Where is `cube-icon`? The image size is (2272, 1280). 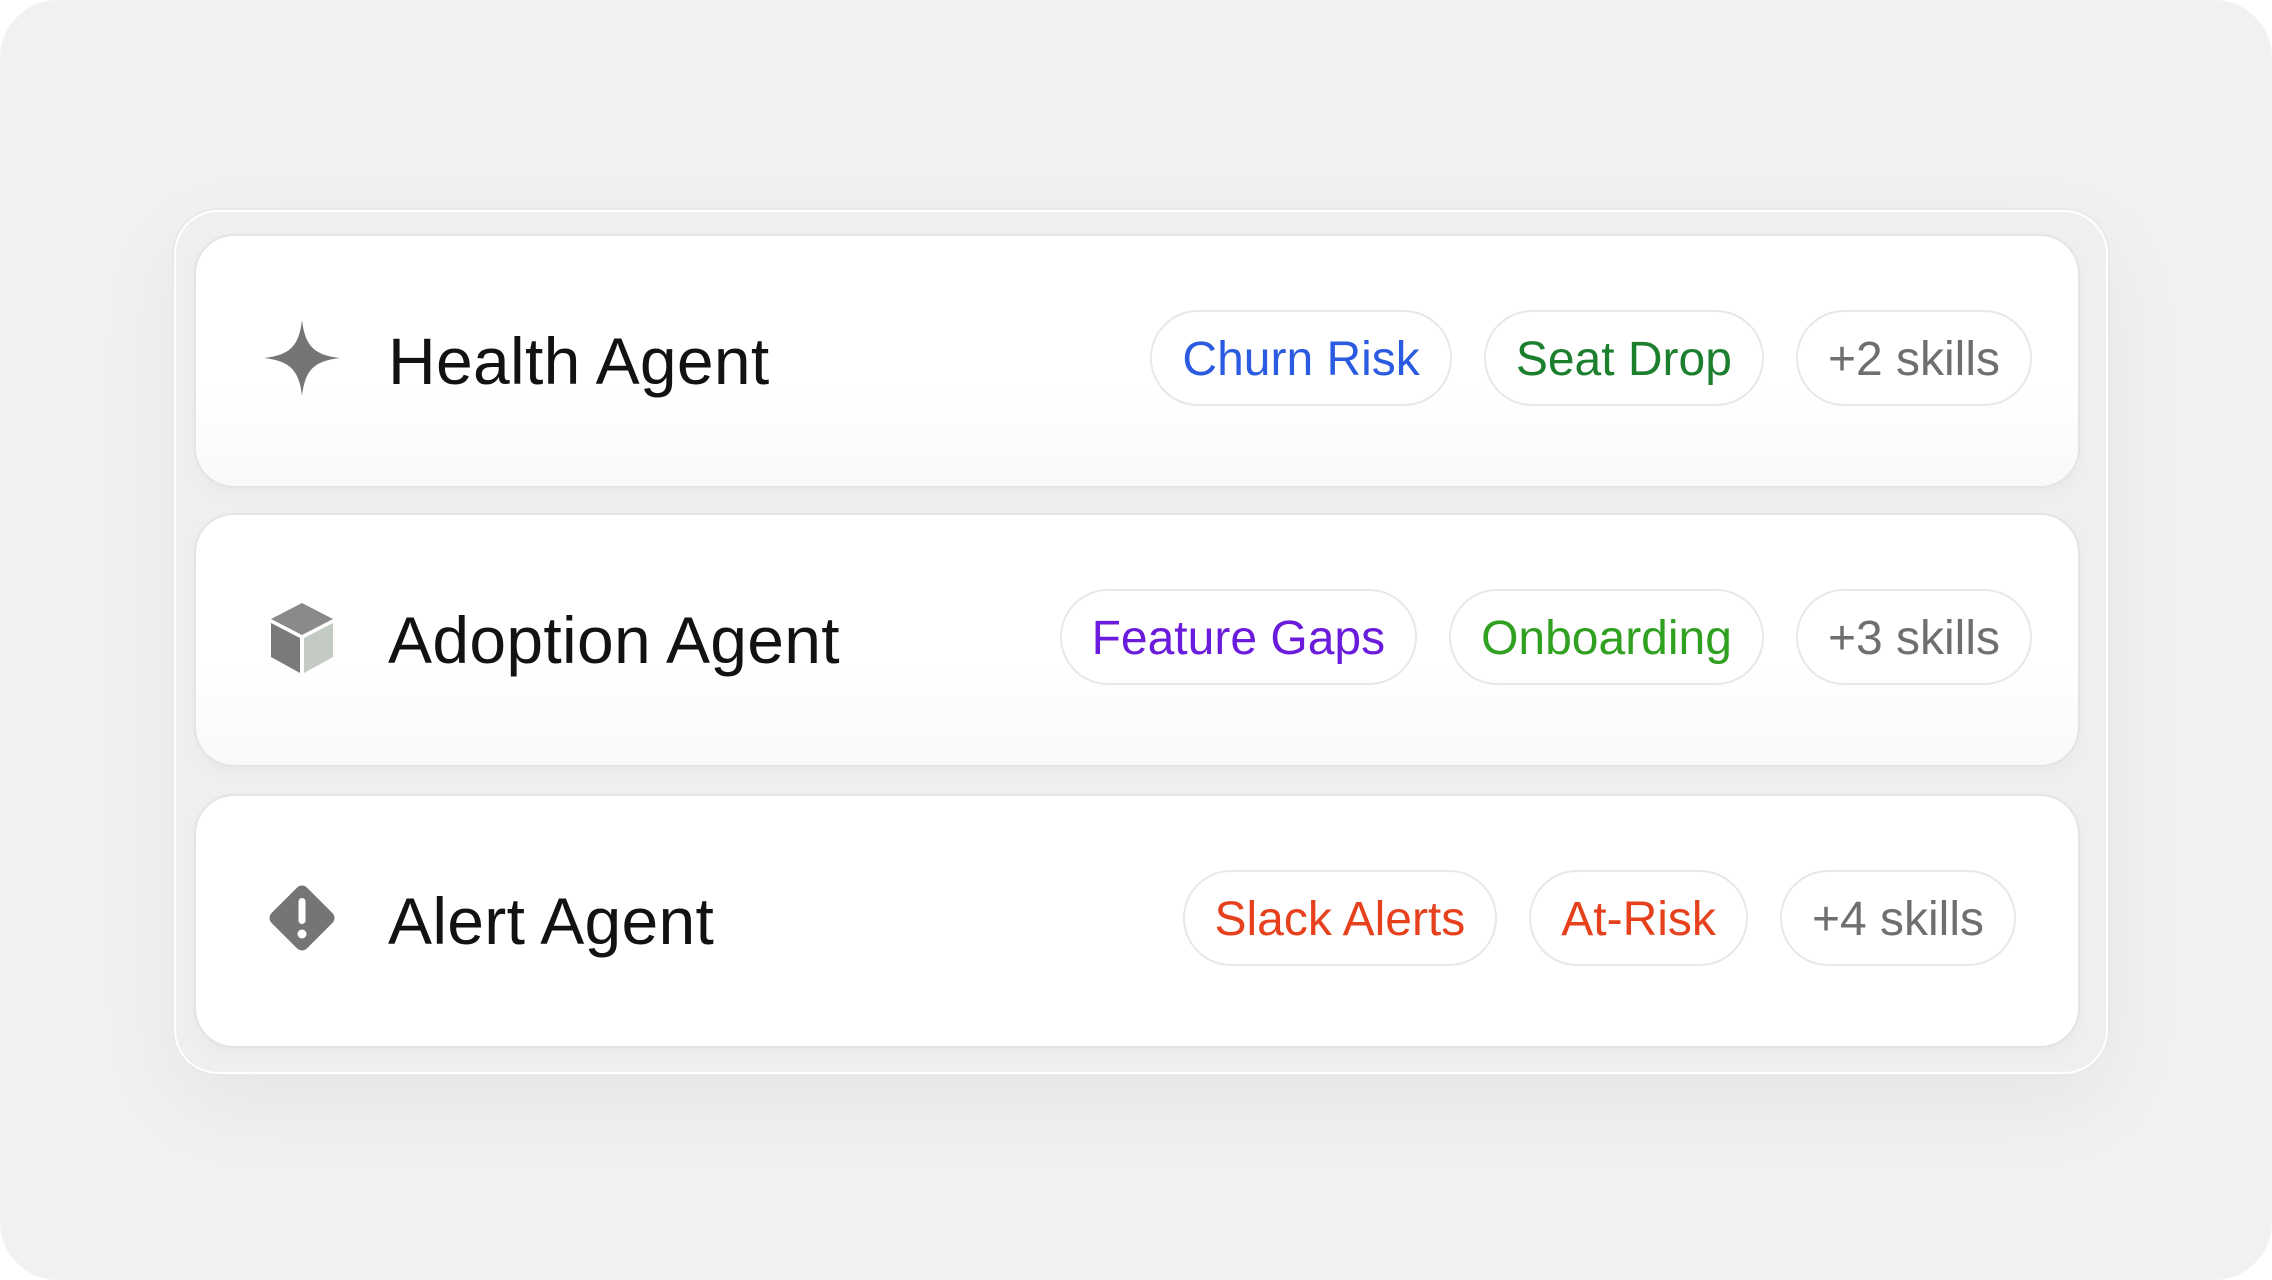 cube-icon is located at coordinates (302, 637).